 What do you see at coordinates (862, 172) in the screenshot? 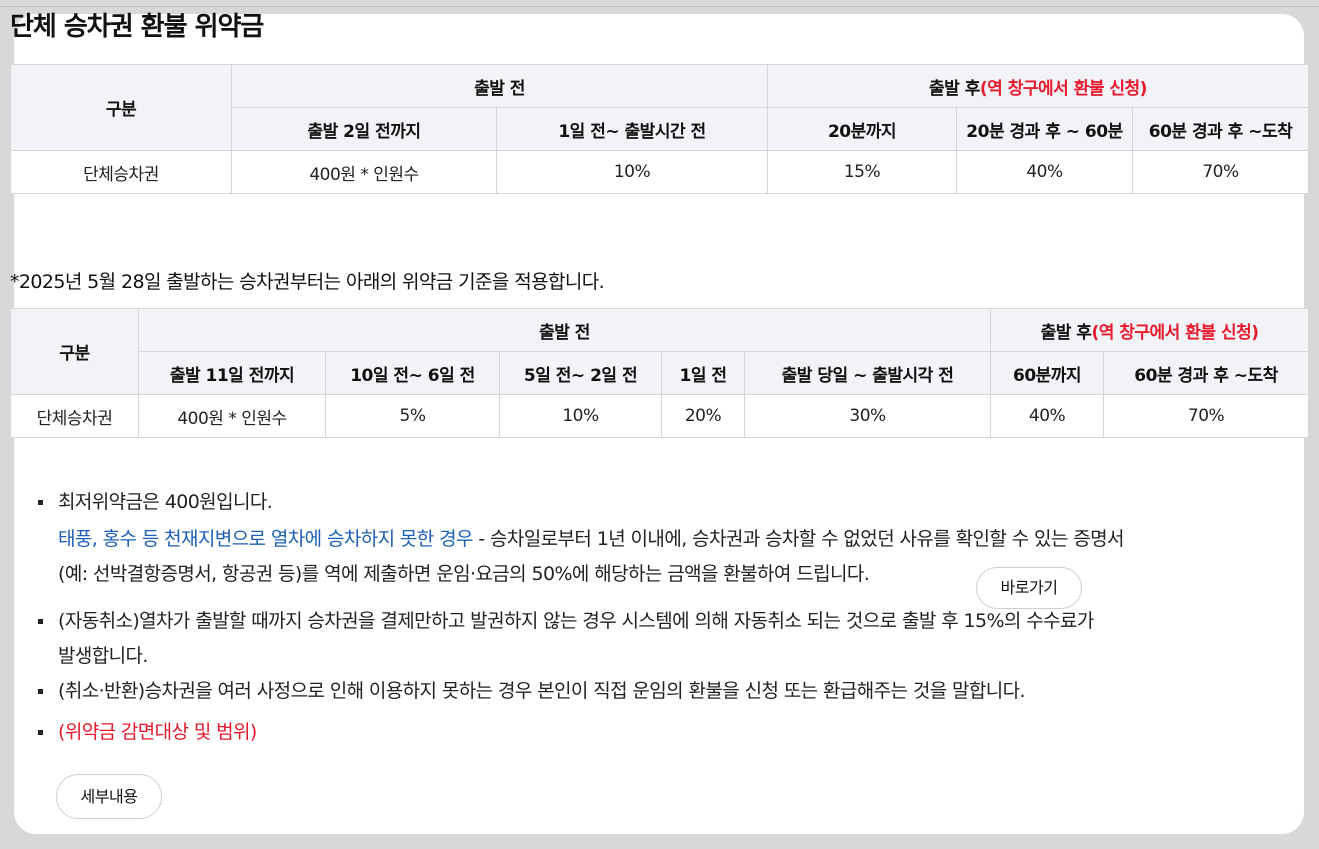
I see `table-cell: 15%` at bounding box center [862, 172].